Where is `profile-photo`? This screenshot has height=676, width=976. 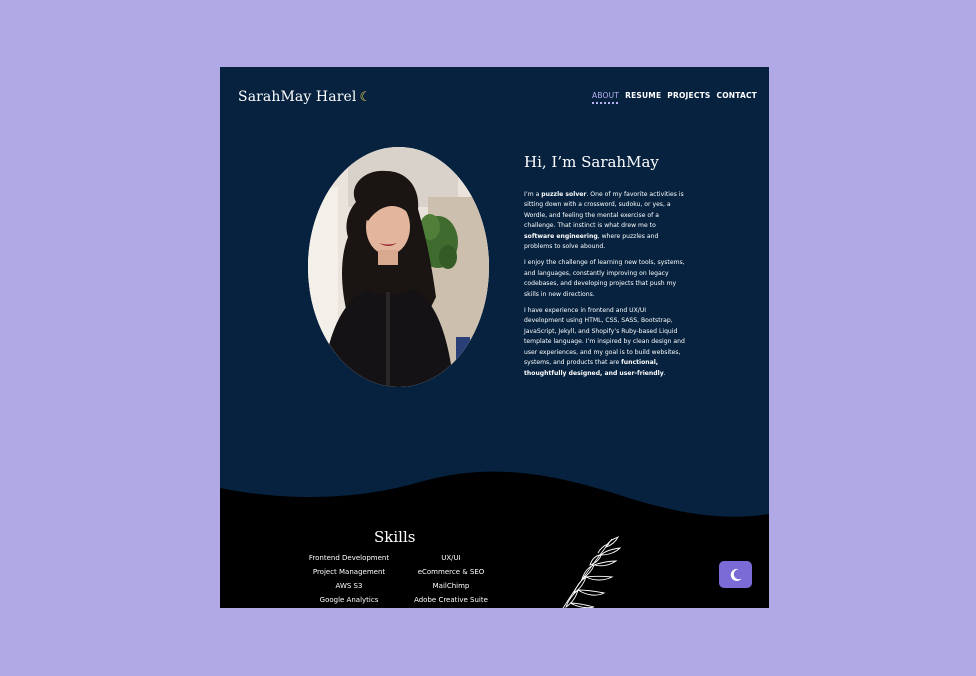 profile-photo is located at coordinates (398, 267).